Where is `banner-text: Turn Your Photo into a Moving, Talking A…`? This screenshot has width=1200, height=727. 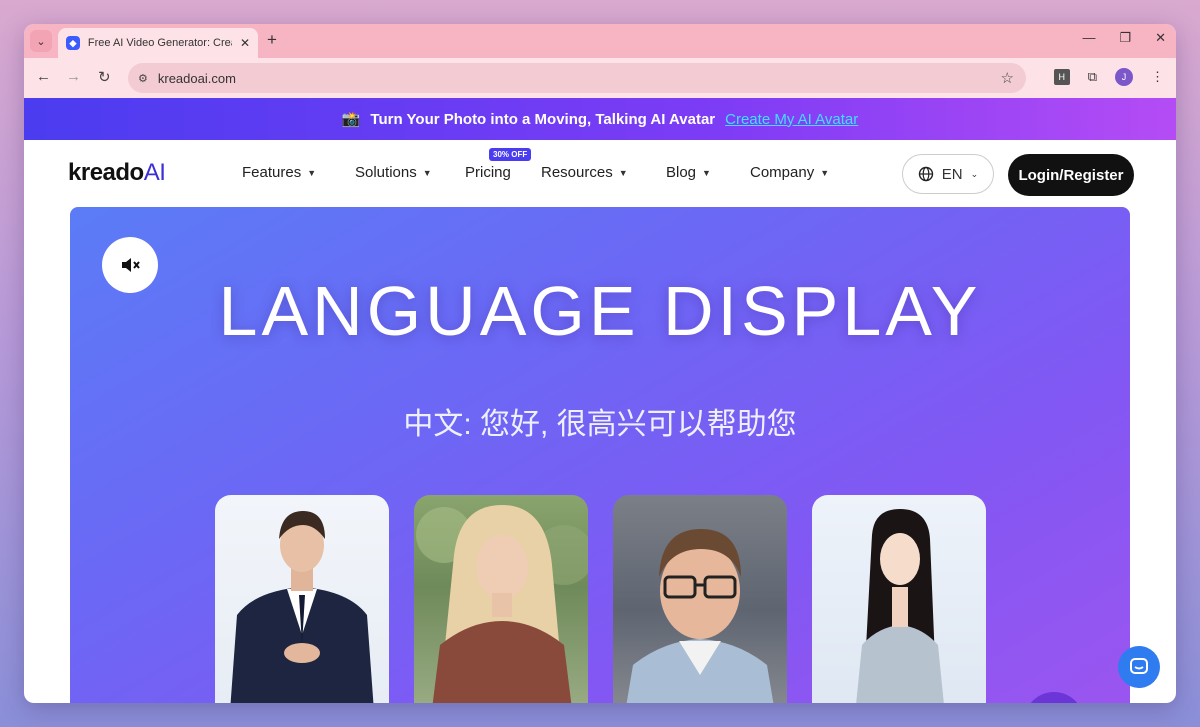 banner-text: Turn Your Photo into a Moving, Talking A… is located at coordinates (543, 119).